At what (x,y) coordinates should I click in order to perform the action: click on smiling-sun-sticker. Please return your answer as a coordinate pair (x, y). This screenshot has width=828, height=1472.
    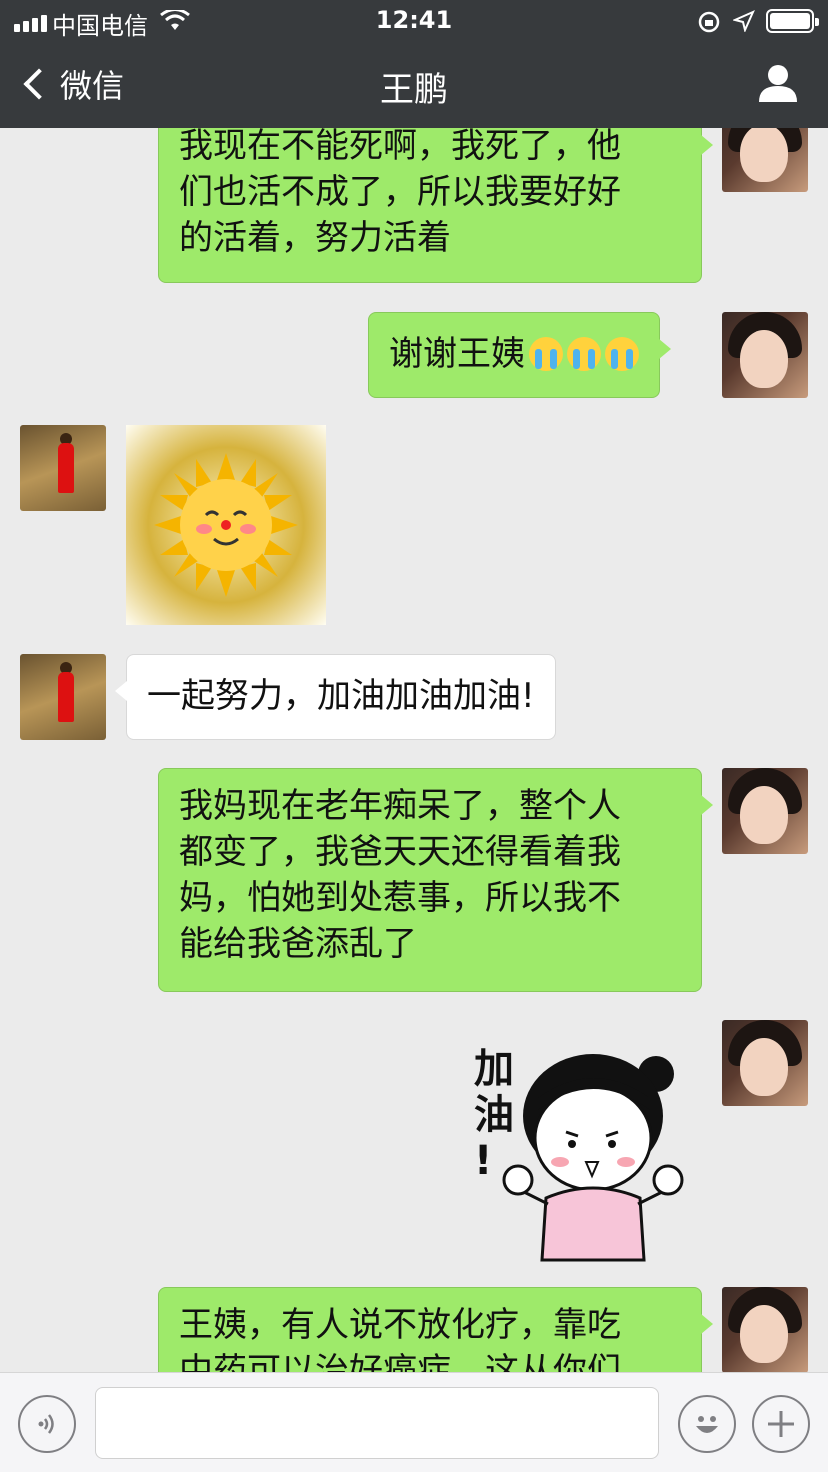
    Looking at the image, I should click on (226, 525).